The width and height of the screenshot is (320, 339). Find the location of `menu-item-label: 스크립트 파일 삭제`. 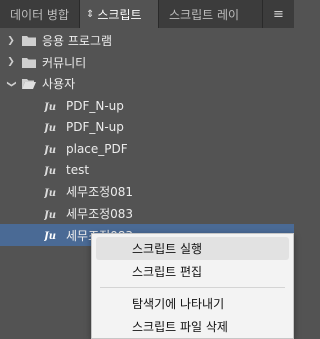

menu-item-label: 스크립트 파일 삭제 is located at coordinates (180, 327).